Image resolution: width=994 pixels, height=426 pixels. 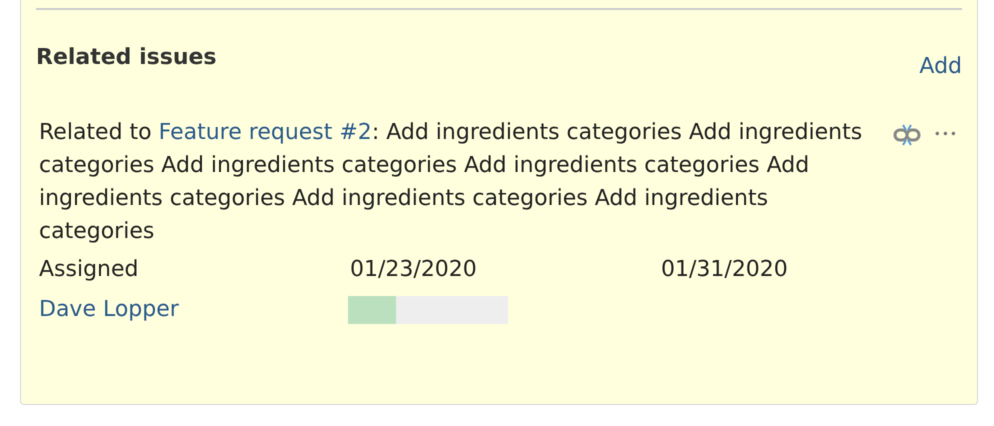 I want to click on start-date: 01/23/2020, so click(x=414, y=270).